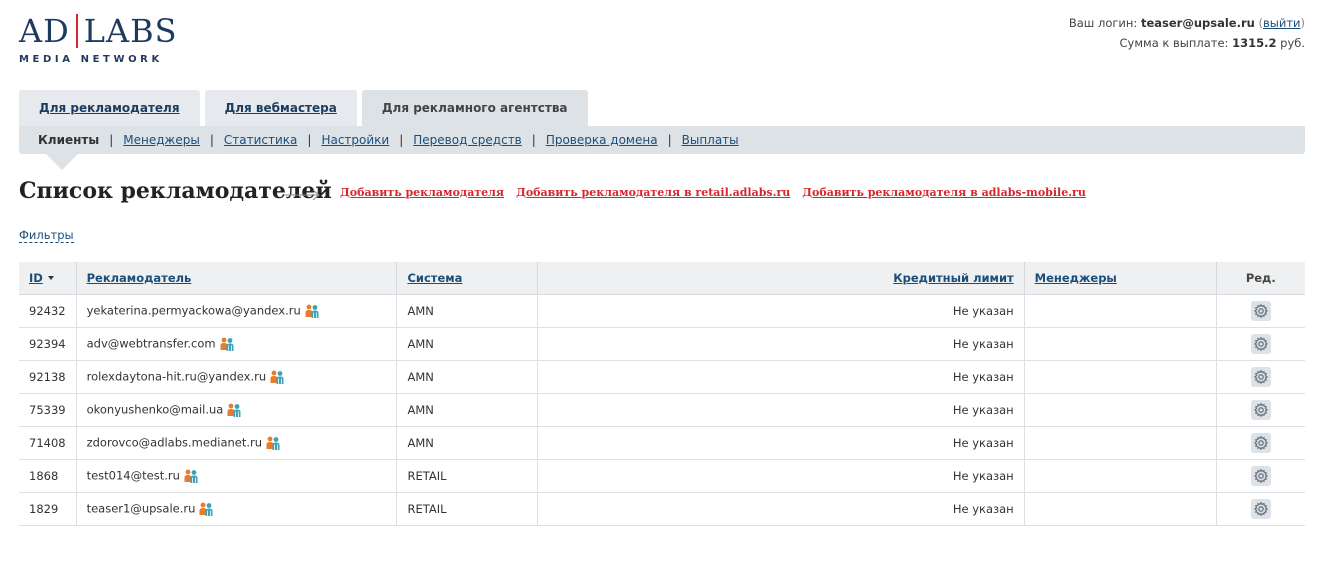 The height and width of the screenshot is (561, 1327). What do you see at coordinates (48, 377) in the screenshot?
I see `cell-id: 92138` at bounding box center [48, 377].